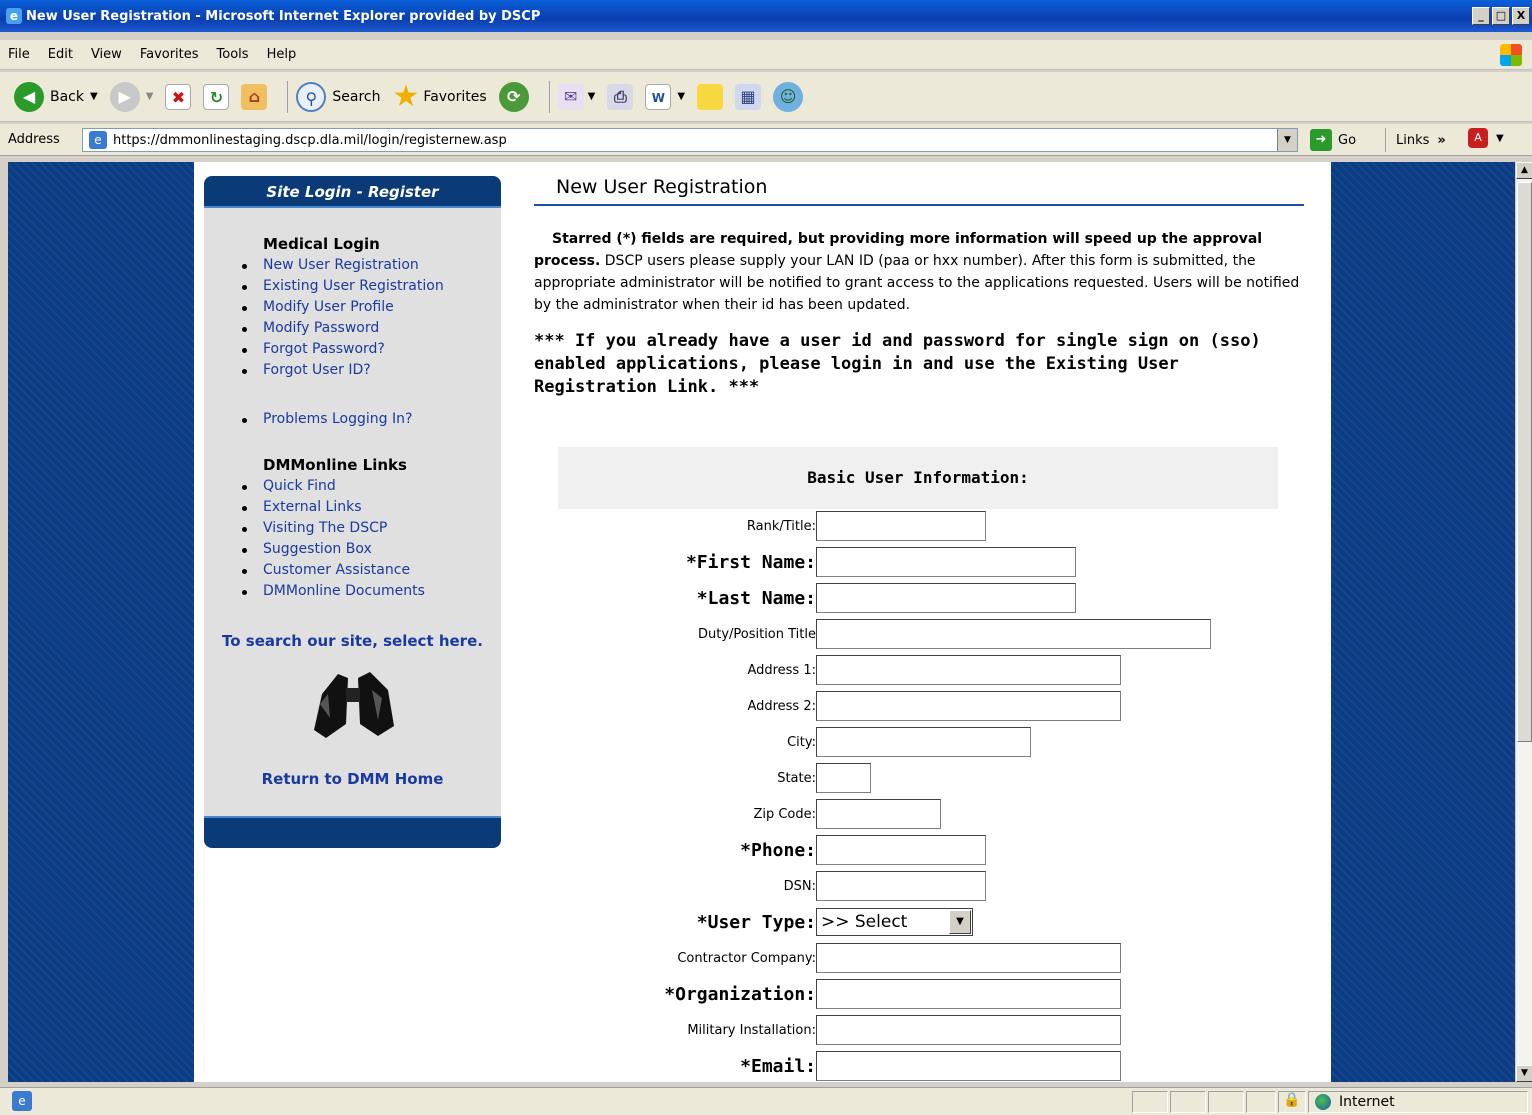 The width and height of the screenshot is (1532, 1115). I want to click on state-input, so click(843, 778).